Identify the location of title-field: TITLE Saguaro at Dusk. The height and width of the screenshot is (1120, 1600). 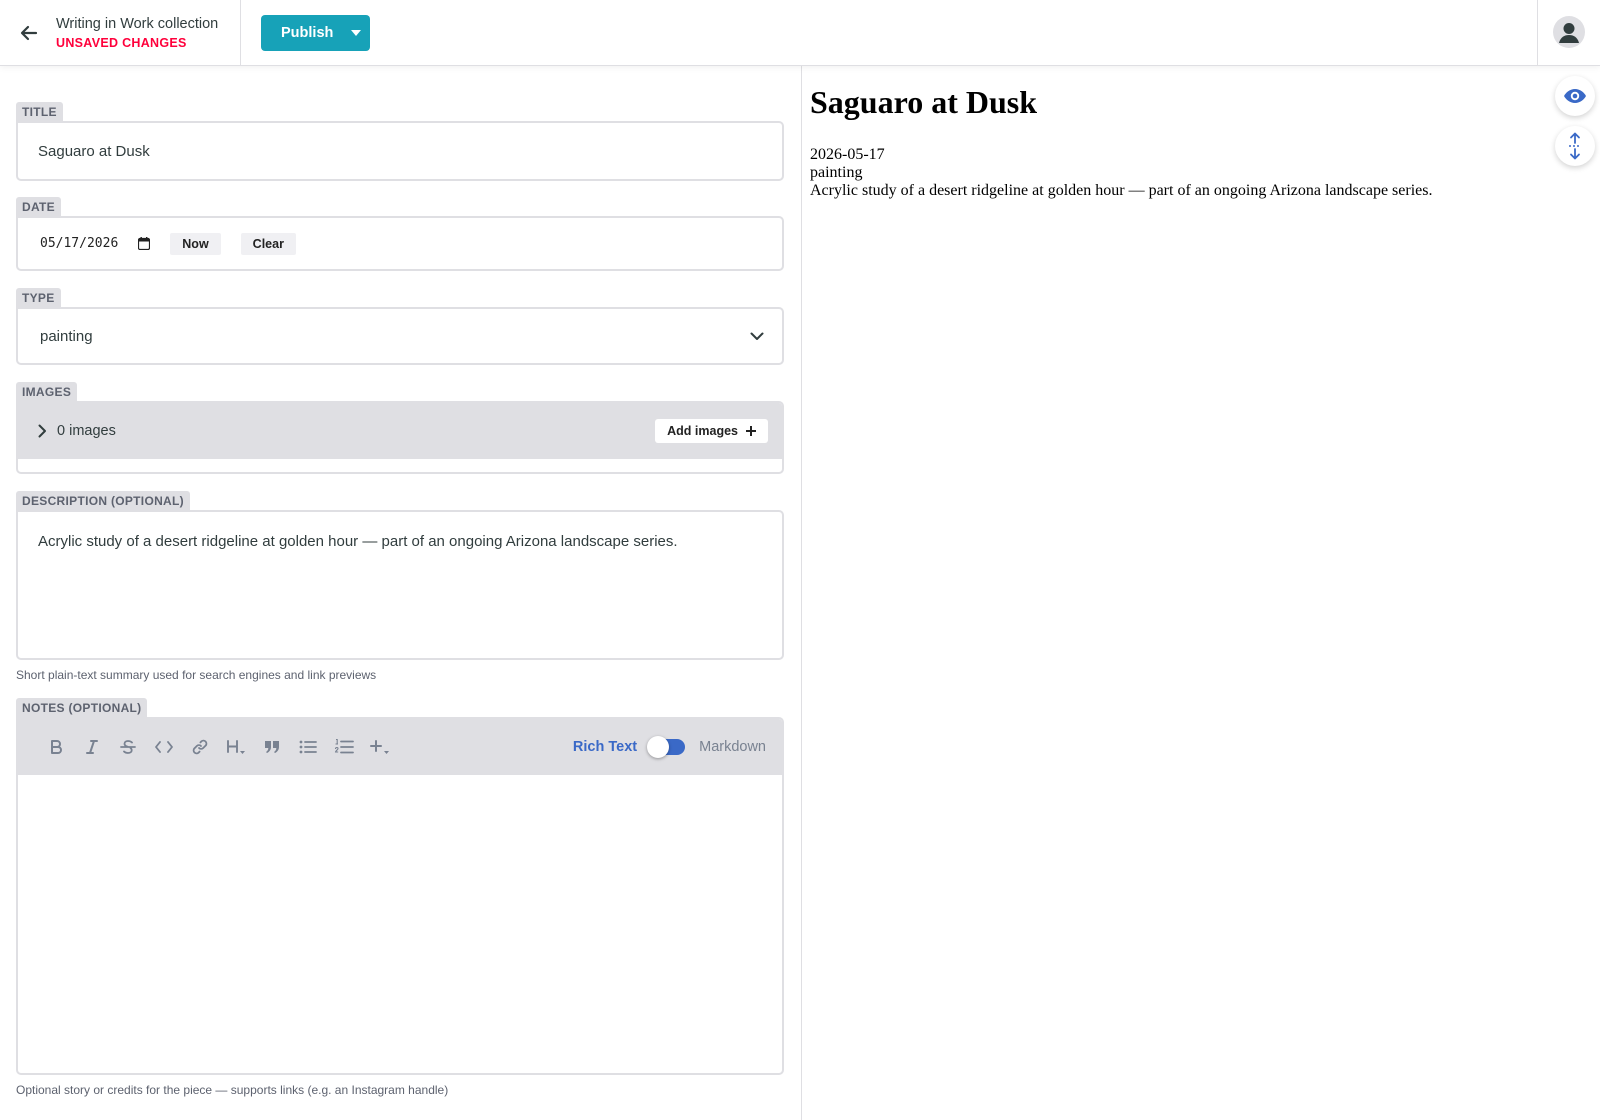
(400, 141).